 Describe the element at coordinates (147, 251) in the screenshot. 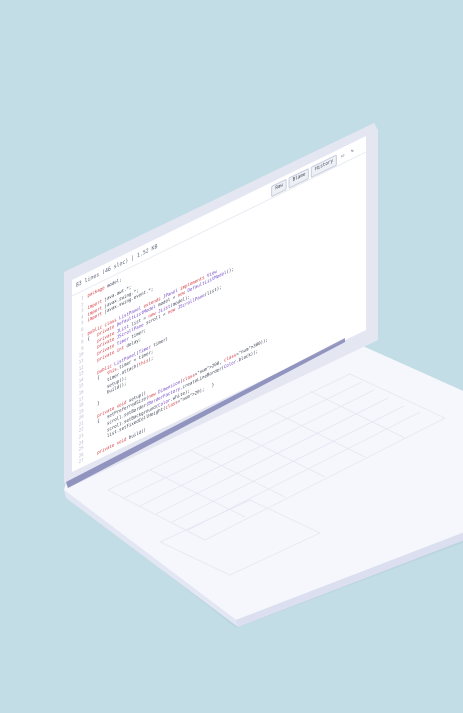

I see `file-size: 1.52 KB` at that location.